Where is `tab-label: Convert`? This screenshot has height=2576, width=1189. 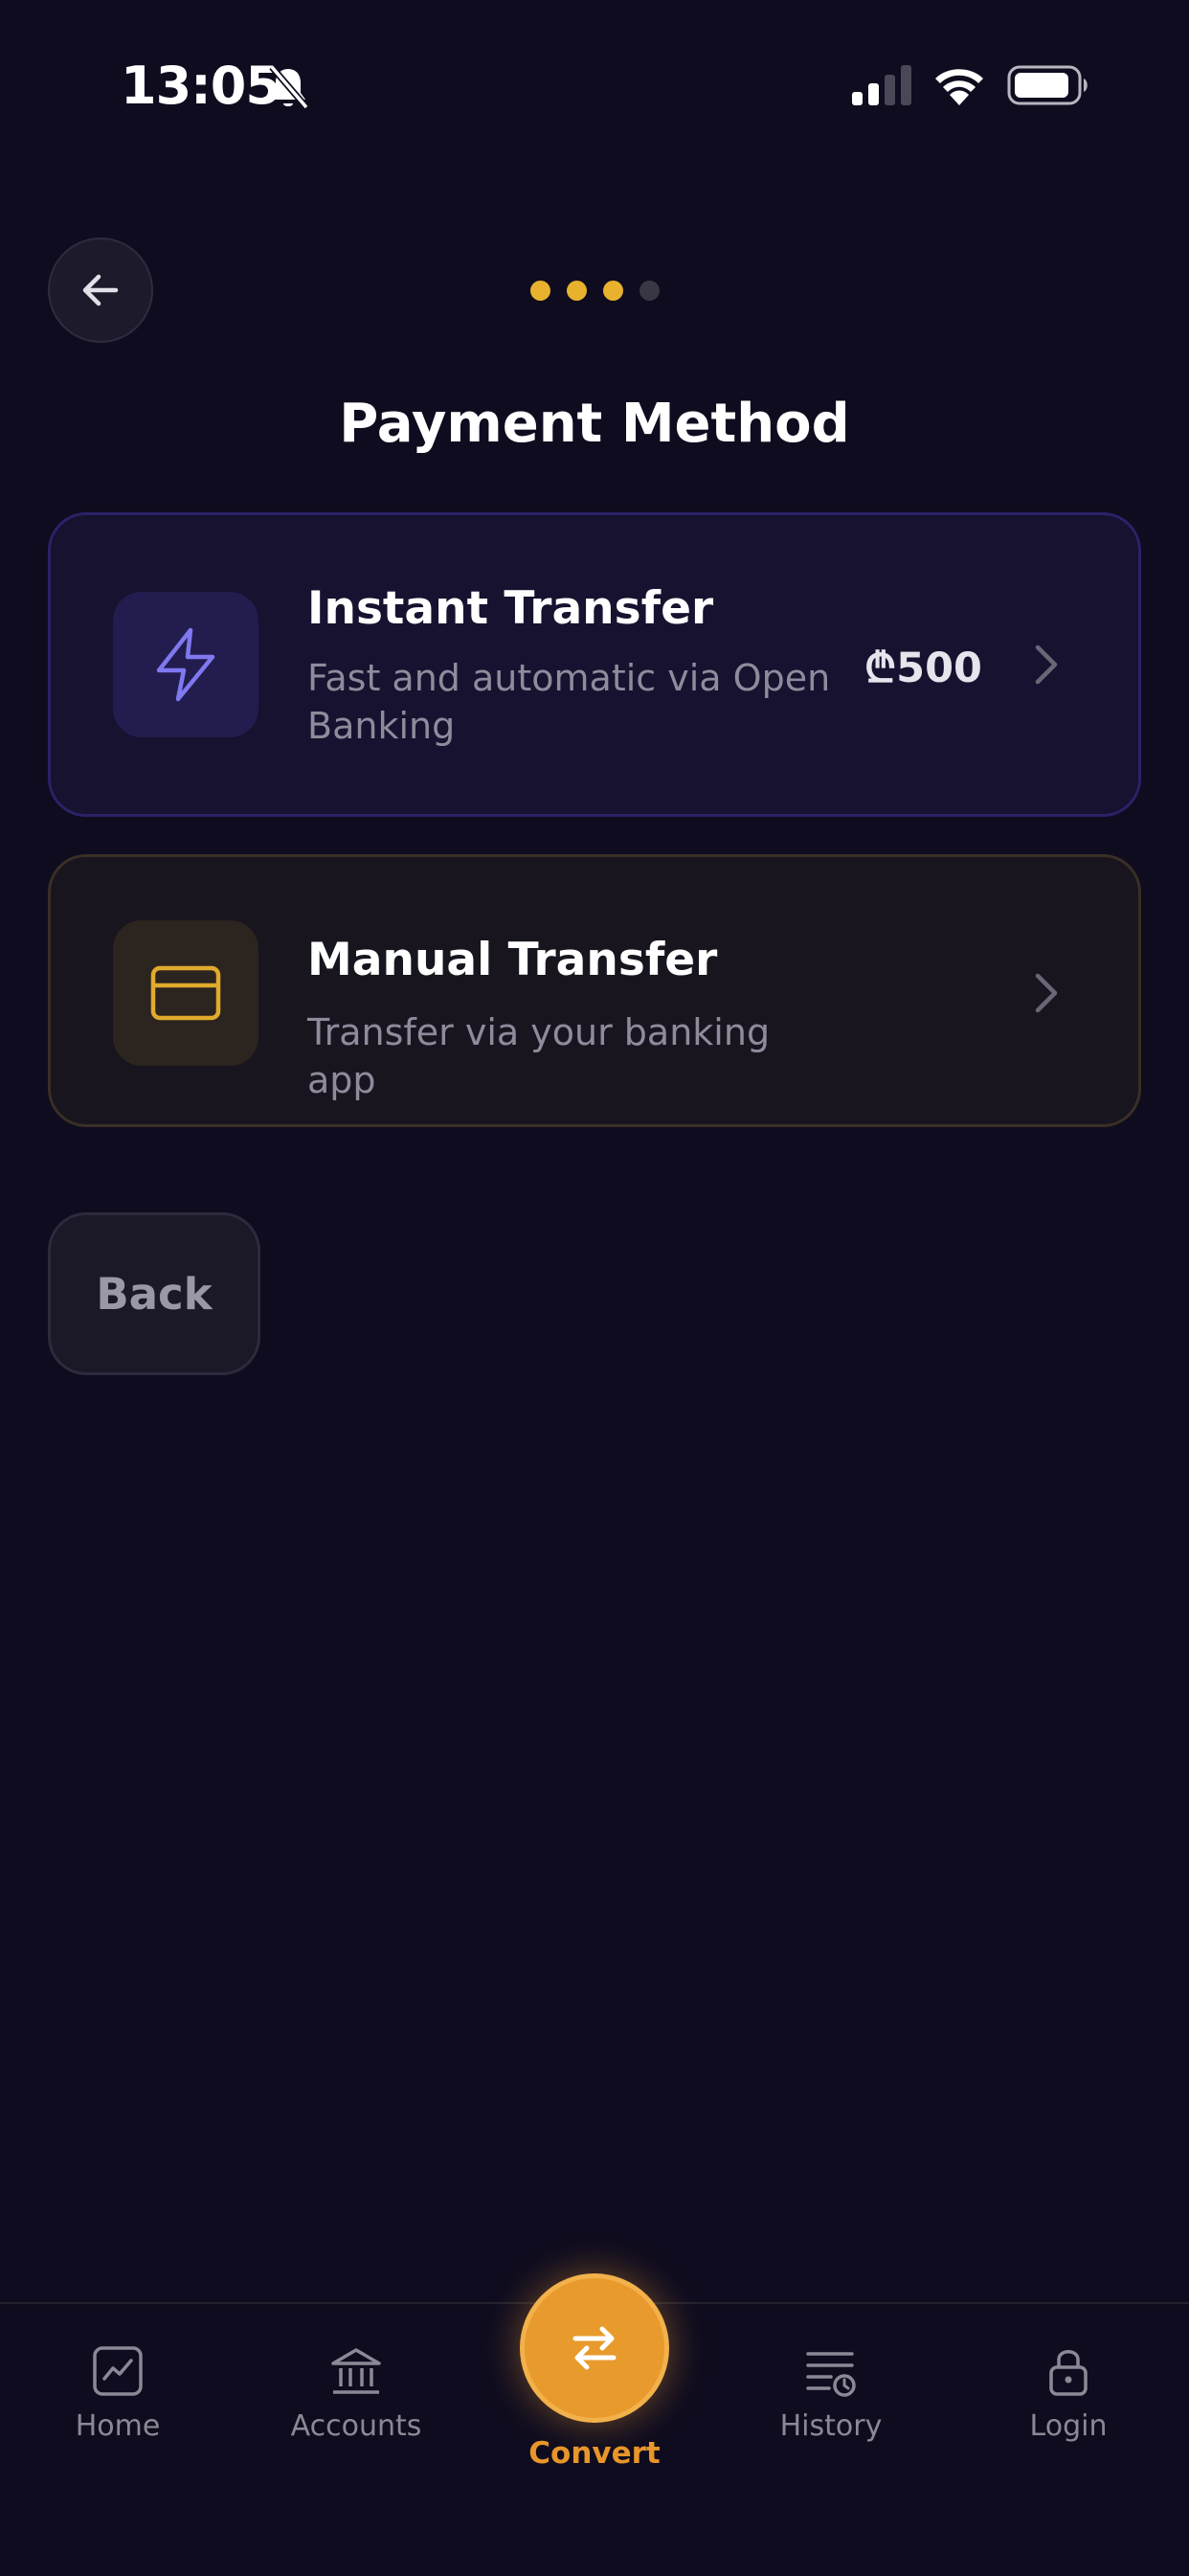
tab-label: Convert is located at coordinates (594, 2453).